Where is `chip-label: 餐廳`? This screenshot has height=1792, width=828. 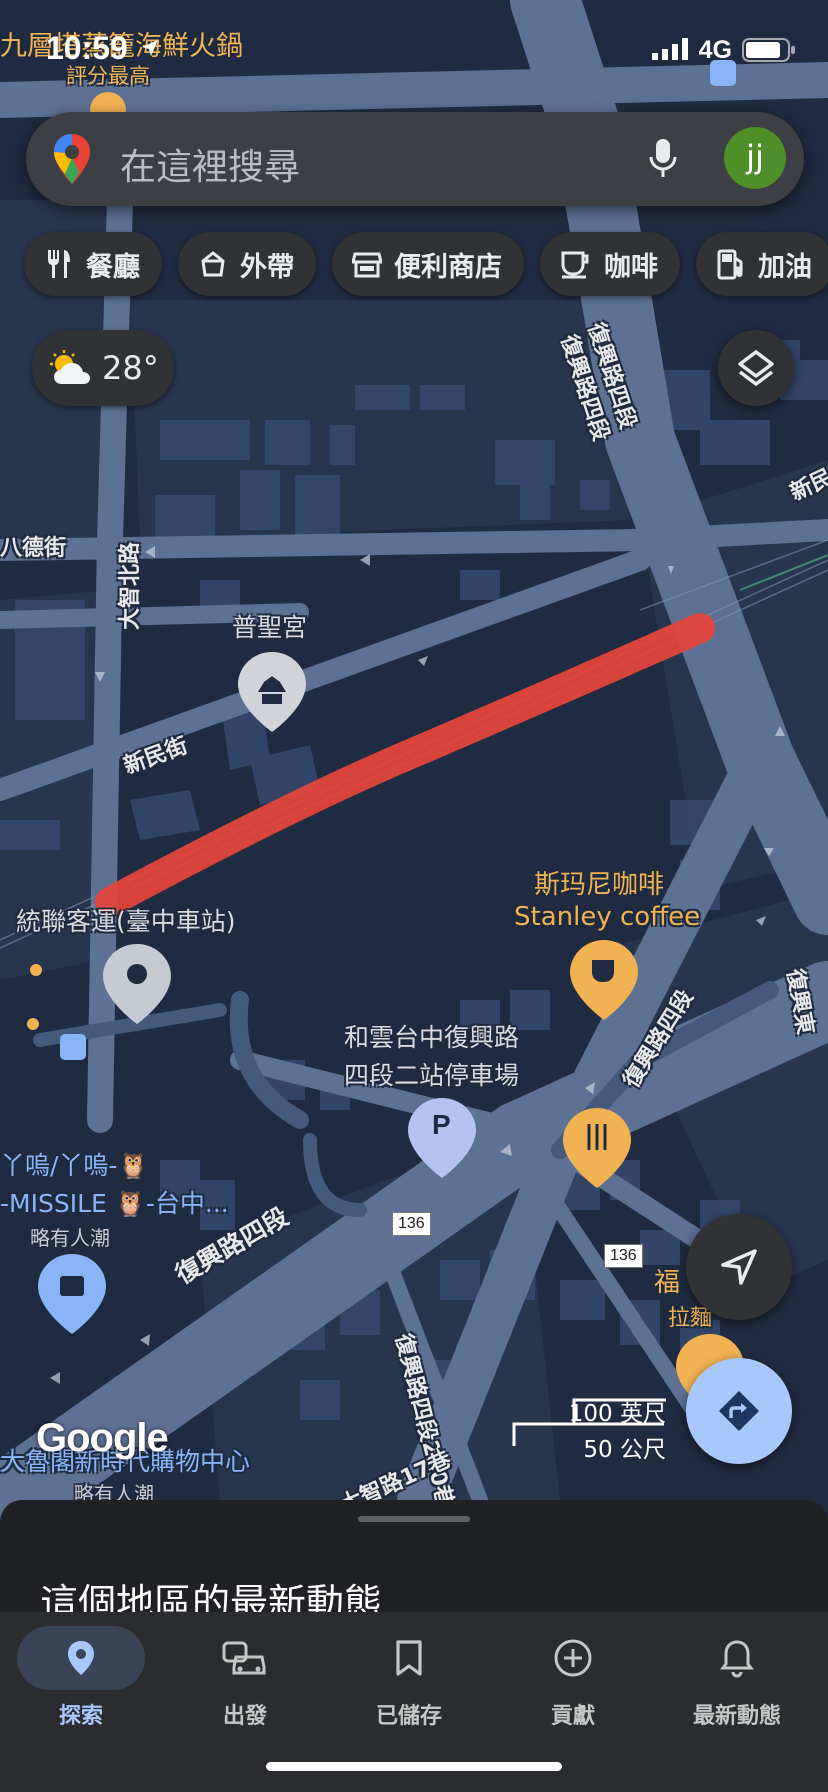 chip-label: 餐廳 is located at coordinates (113, 267).